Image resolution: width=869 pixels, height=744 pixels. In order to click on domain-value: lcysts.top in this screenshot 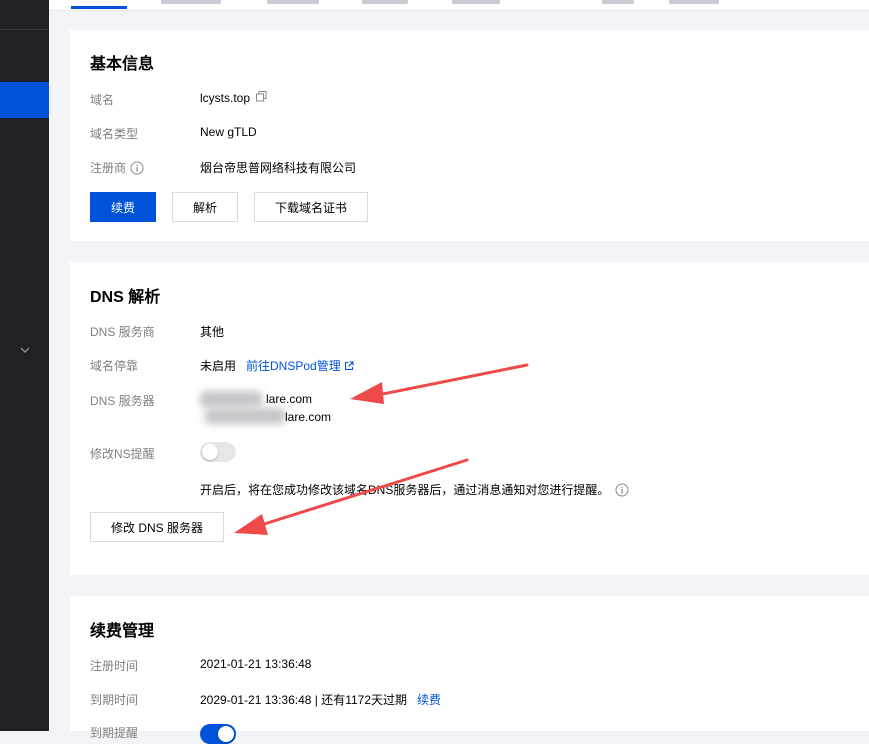, I will do `click(233, 98)`.